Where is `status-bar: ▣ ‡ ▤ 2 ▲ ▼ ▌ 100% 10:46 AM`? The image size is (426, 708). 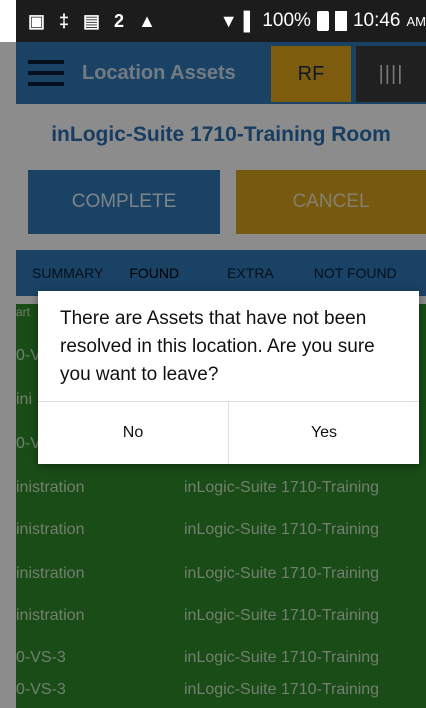 status-bar: ▣ ‡ ▤ 2 ▲ ▼ ▌ 100% 10:46 AM is located at coordinates (221, 21).